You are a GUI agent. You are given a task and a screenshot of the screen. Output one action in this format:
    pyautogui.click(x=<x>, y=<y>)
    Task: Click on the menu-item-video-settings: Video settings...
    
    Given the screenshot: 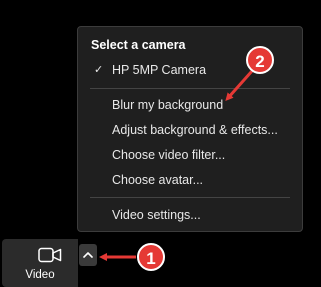 What is the action you would take?
    pyautogui.click(x=190, y=215)
    